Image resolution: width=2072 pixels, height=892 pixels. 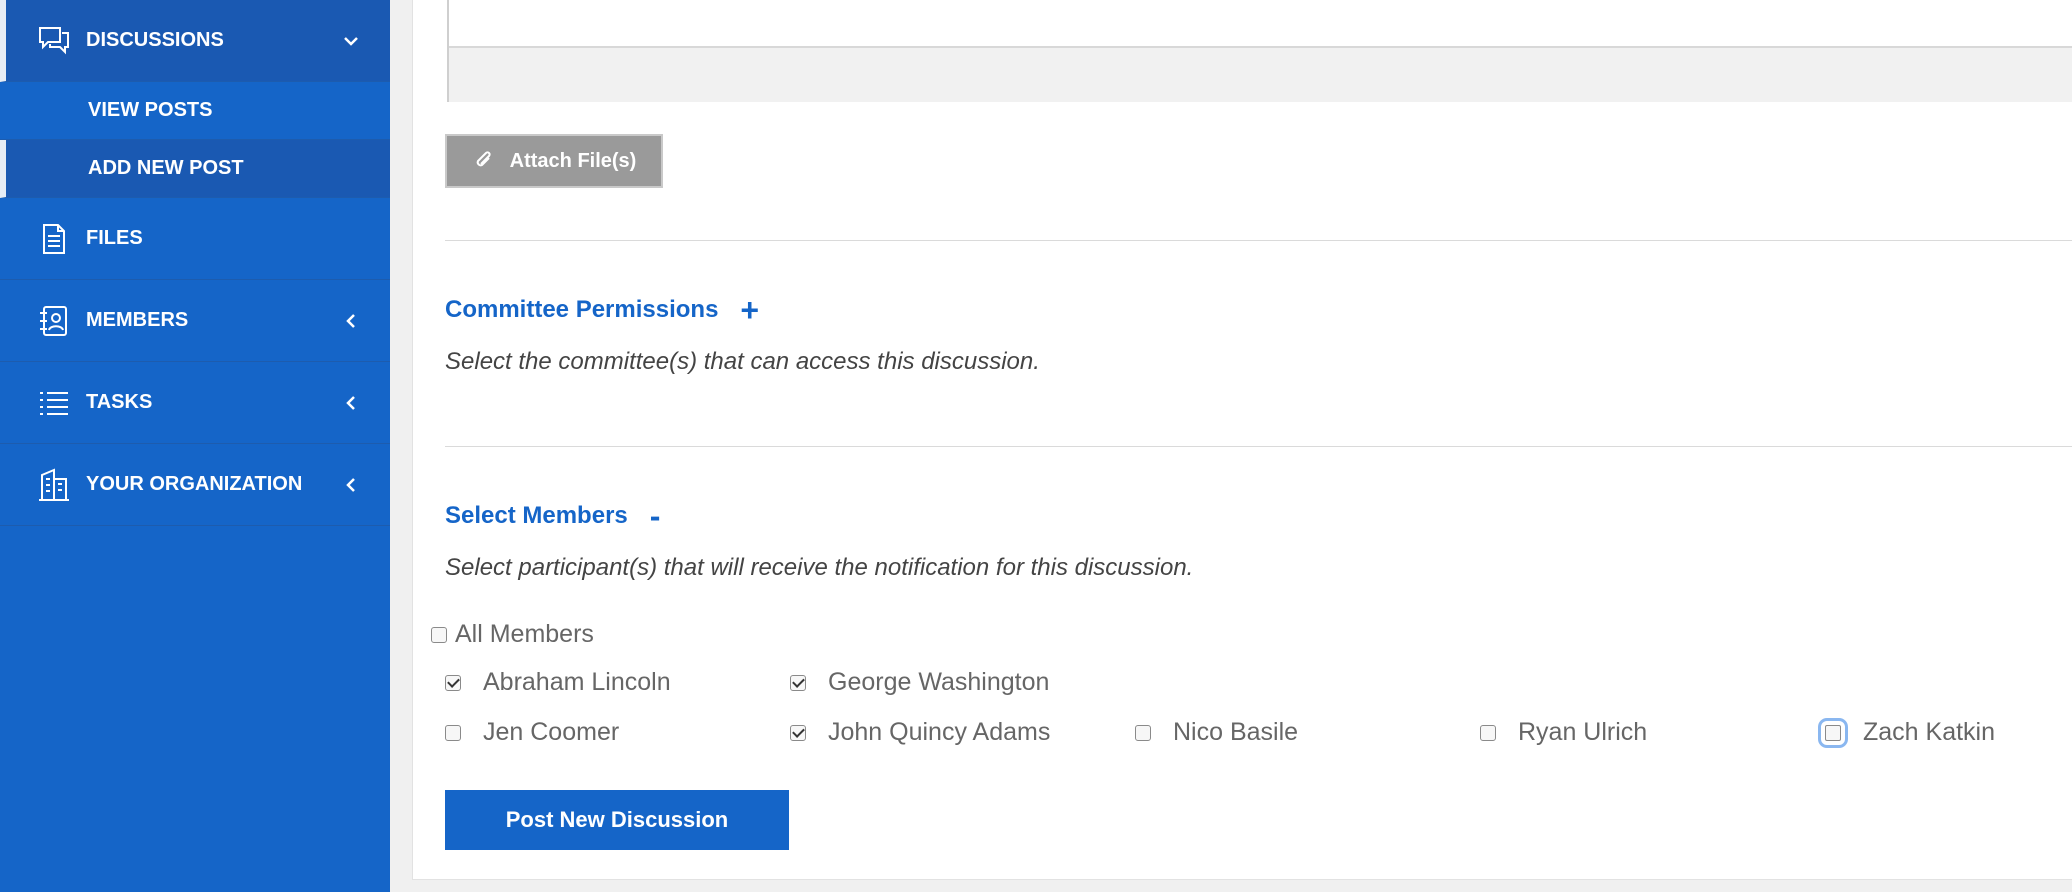 I want to click on member-name: Nico Basile, so click(x=1236, y=732).